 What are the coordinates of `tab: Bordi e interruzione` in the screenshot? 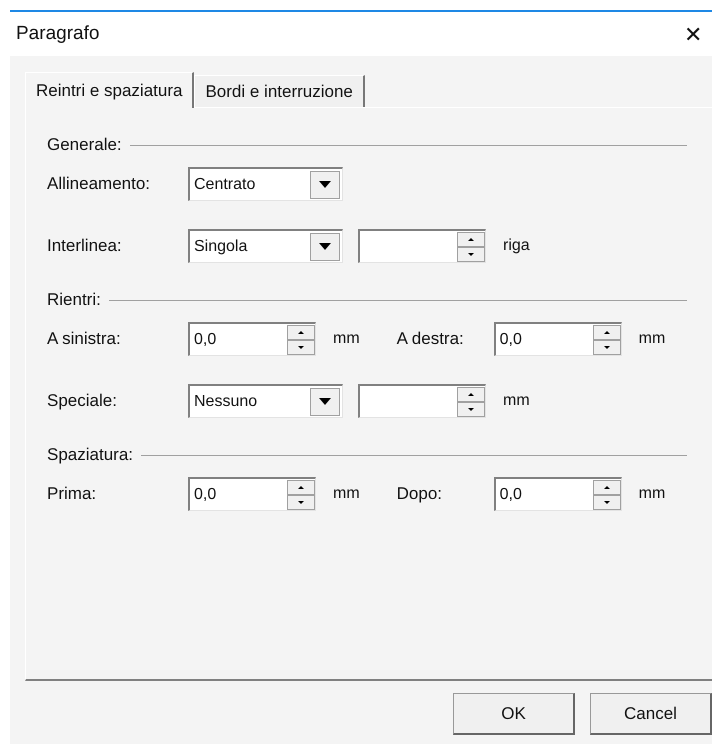 It's located at (279, 91).